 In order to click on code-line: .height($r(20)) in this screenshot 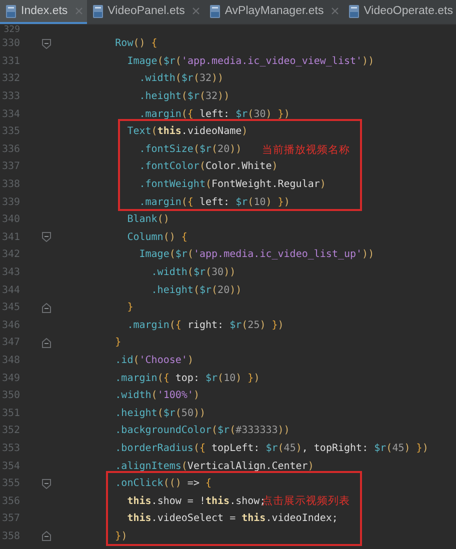, I will do `click(196, 290)`.